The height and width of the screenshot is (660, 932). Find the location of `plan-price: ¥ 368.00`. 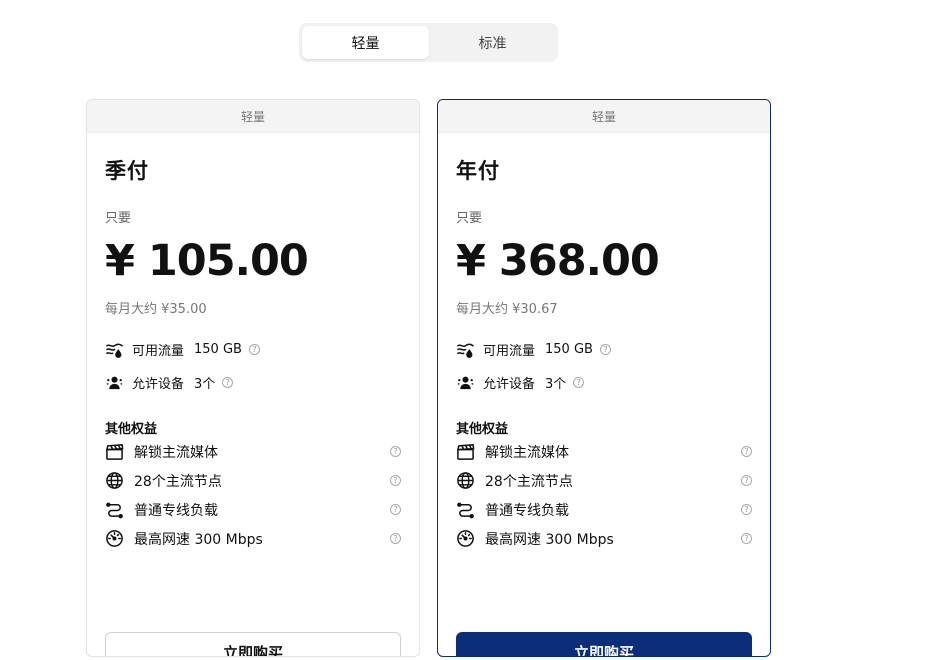

plan-price: ¥ 368.00 is located at coordinates (558, 261).